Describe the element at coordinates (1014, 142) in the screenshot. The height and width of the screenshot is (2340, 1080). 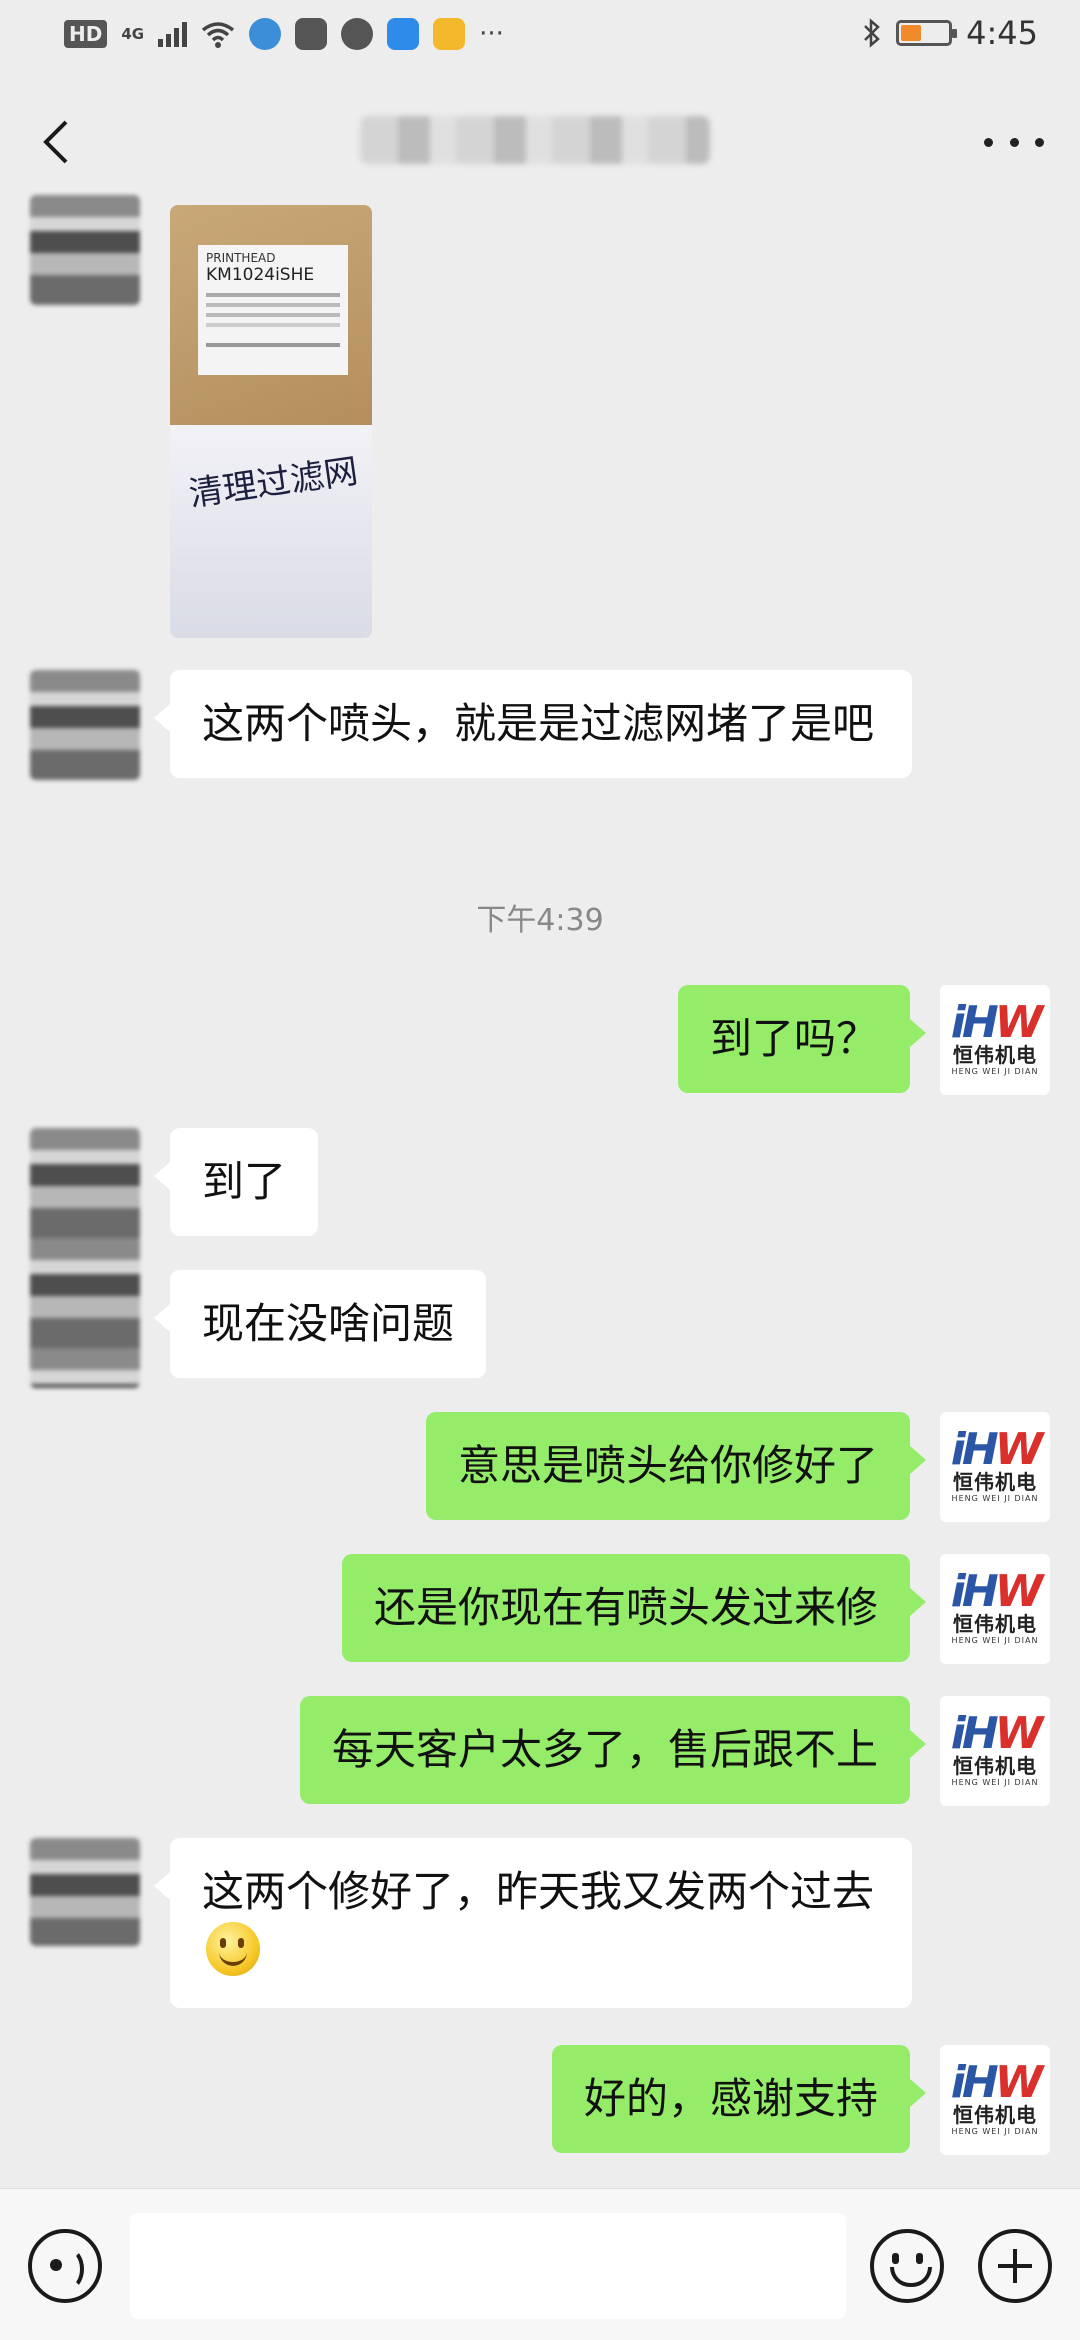
I see `more-dots-icon` at that location.